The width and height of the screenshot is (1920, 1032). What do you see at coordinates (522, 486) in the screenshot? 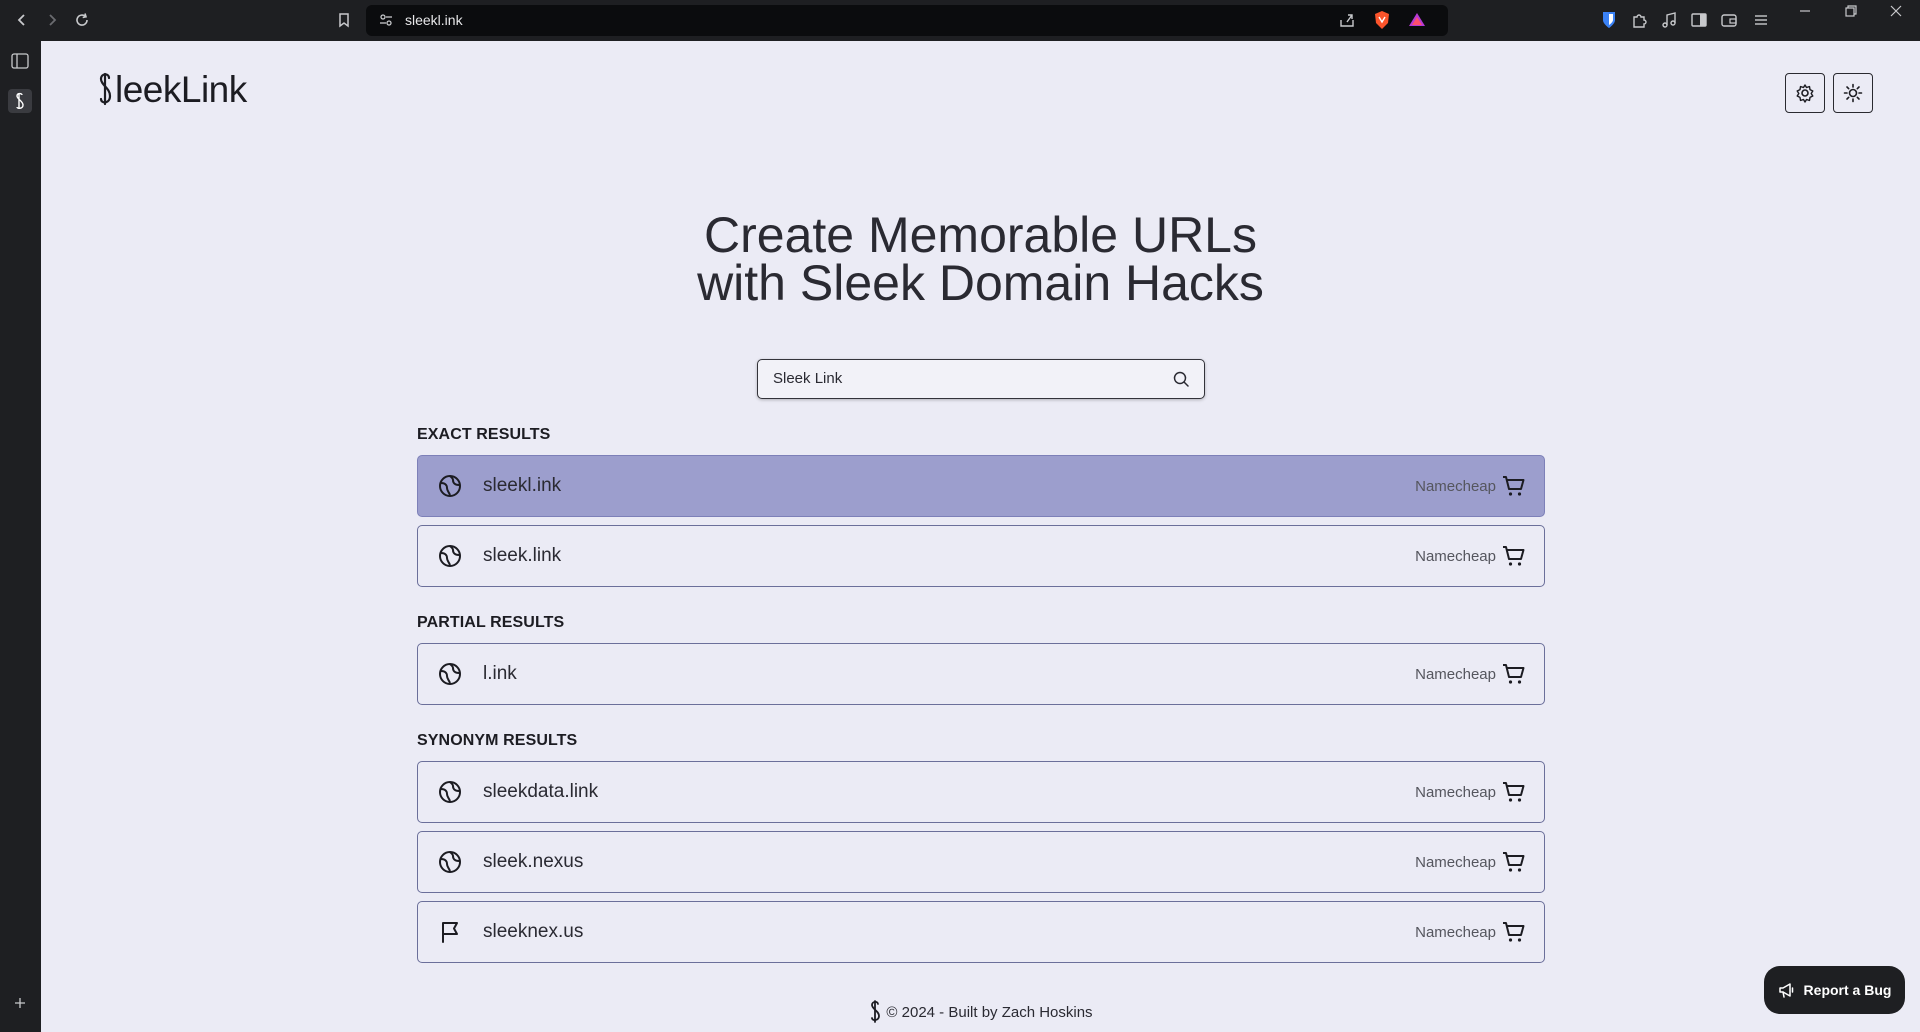
I see `domain-name: sleekl.ink` at bounding box center [522, 486].